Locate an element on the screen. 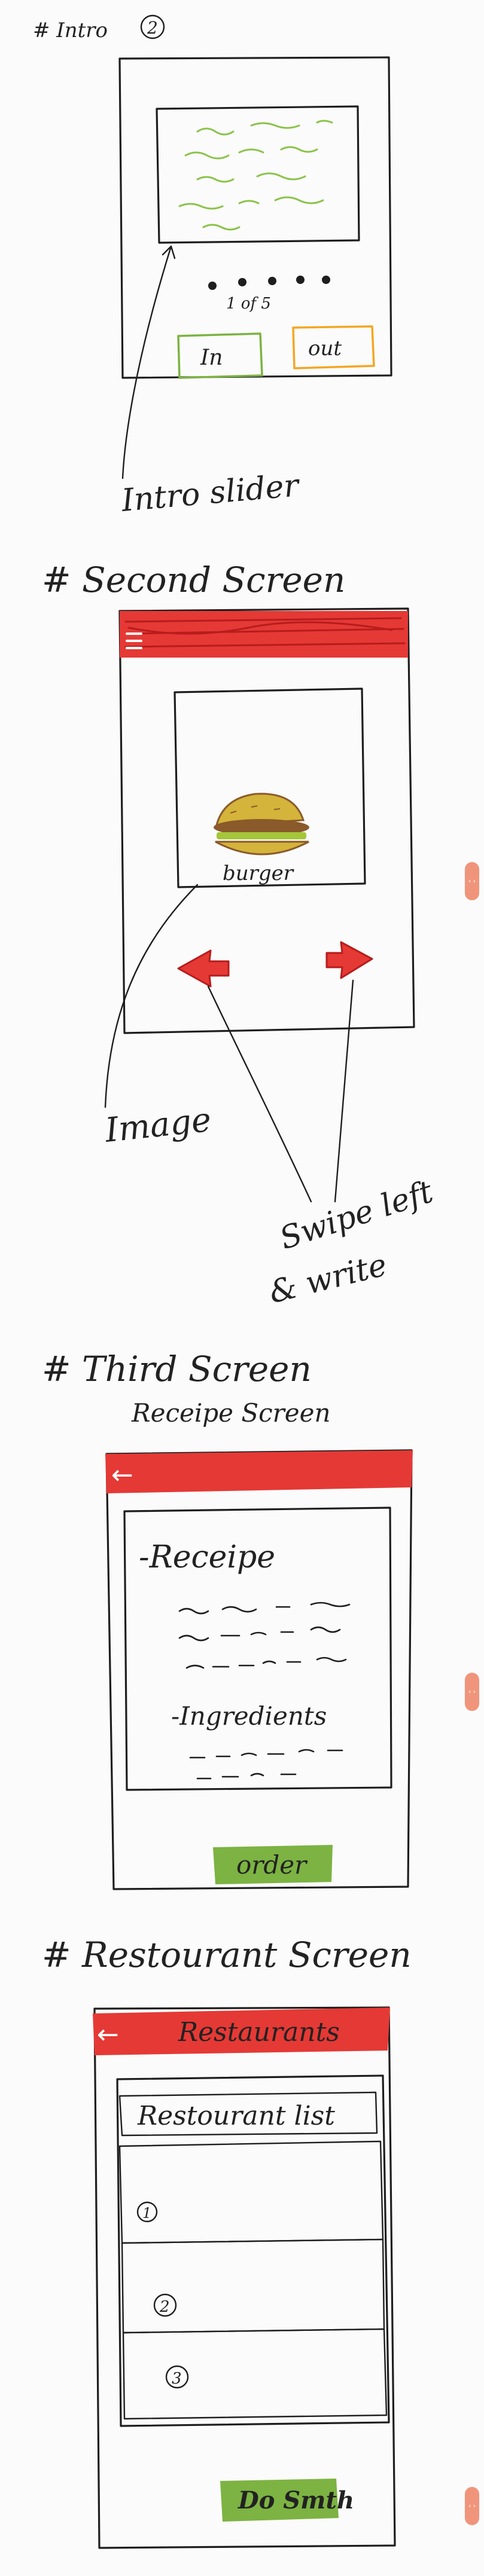 Image resolution: width=484 pixels, height=2576 pixels. intro-pagination-dots is located at coordinates (269, 283).